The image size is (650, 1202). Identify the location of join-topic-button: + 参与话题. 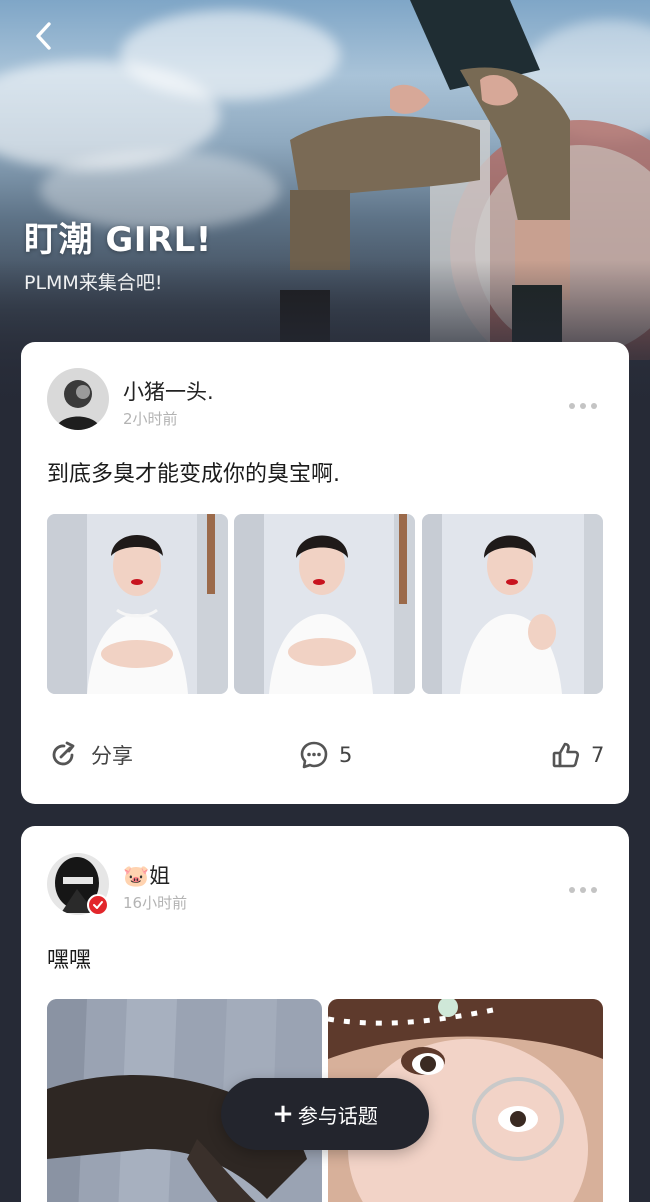
(325, 1114).